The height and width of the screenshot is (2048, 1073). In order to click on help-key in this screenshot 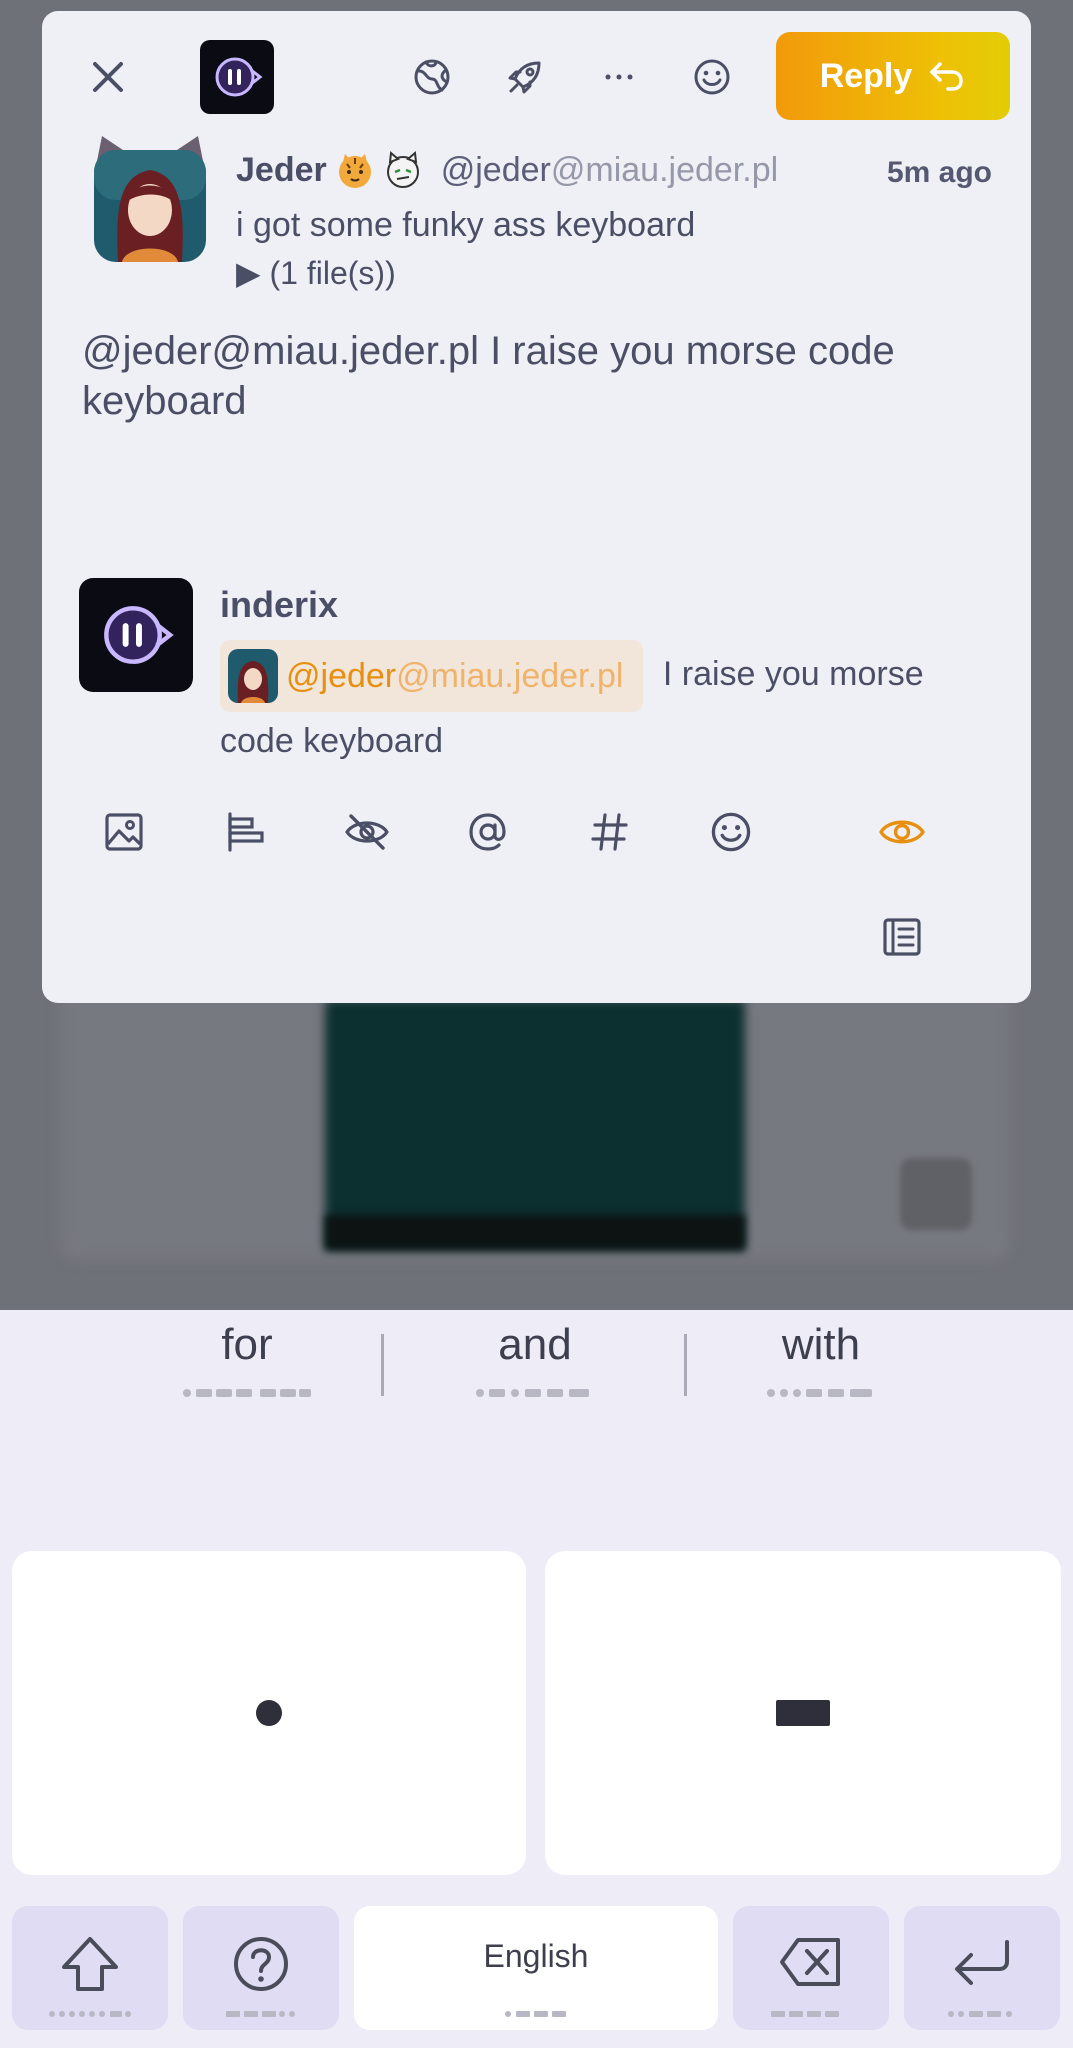, I will do `click(261, 1968)`.